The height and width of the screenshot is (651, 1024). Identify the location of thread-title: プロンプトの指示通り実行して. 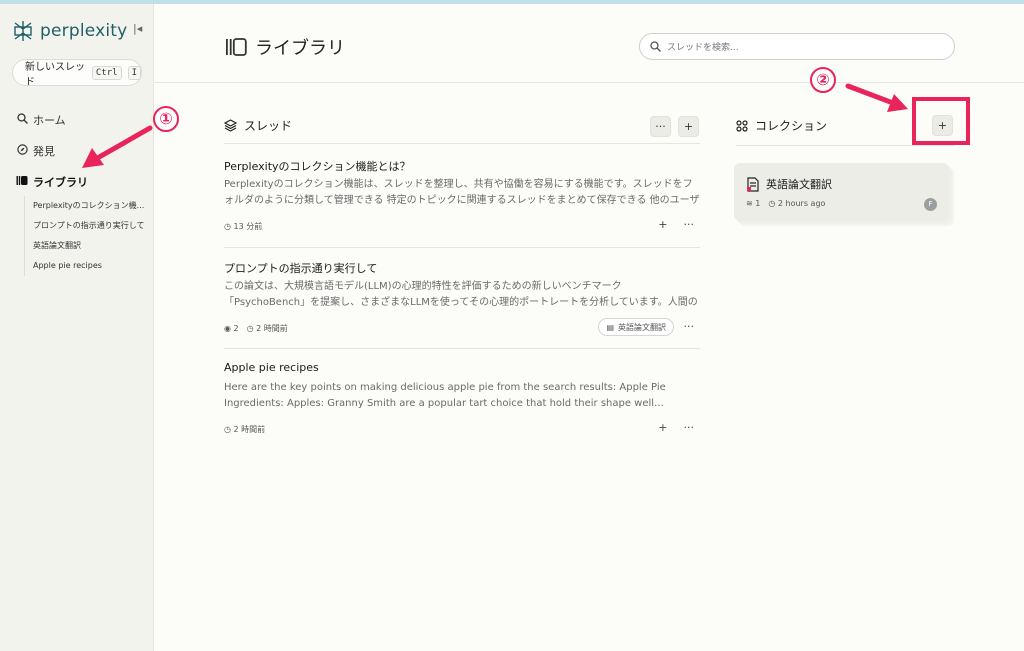
(462, 268).